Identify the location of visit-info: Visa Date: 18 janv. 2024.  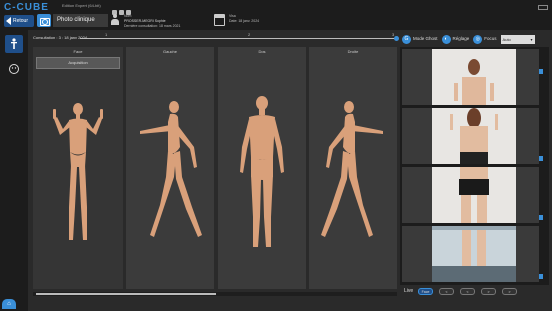
(244, 19).